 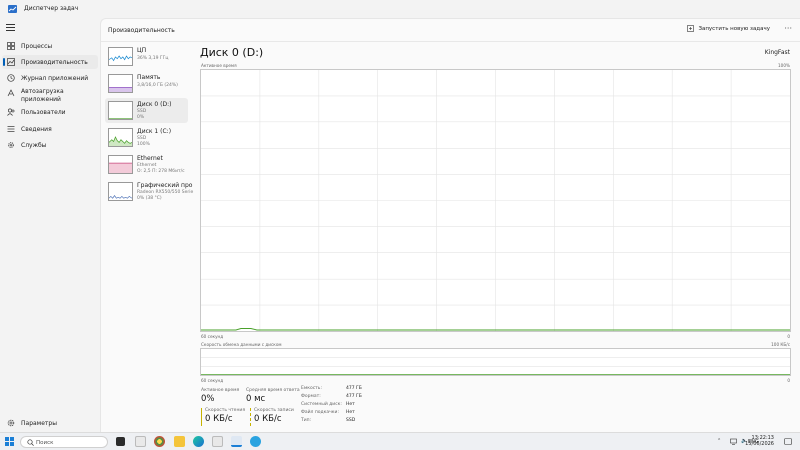 What do you see at coordinates (120, 56) in the screenshot?
I see `cpu-thumbnail-graph` at bounding box center [120, 56].